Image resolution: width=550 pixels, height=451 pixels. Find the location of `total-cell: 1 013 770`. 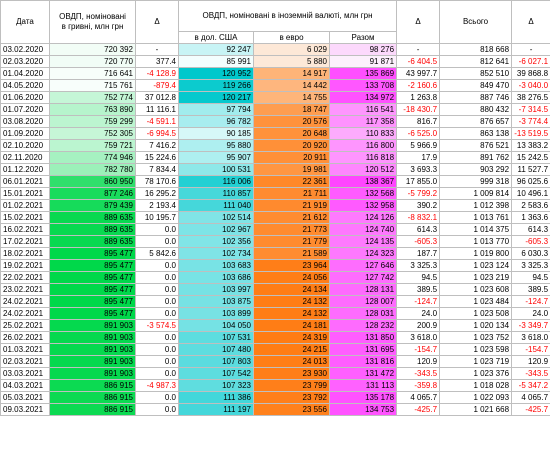

total-cell: 1 013 770 is located at coordinates (476, 241).